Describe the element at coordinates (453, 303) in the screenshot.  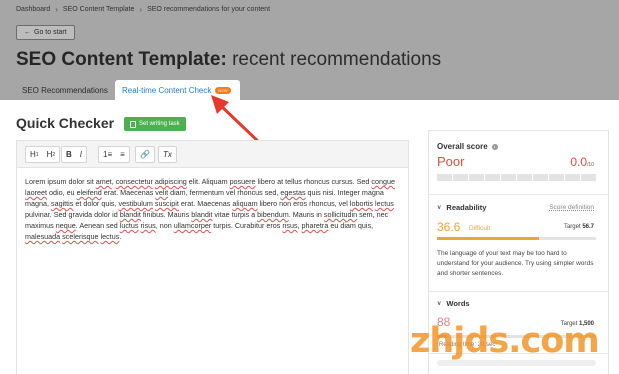
I see `words-toggle: ∨ Words` at that location.